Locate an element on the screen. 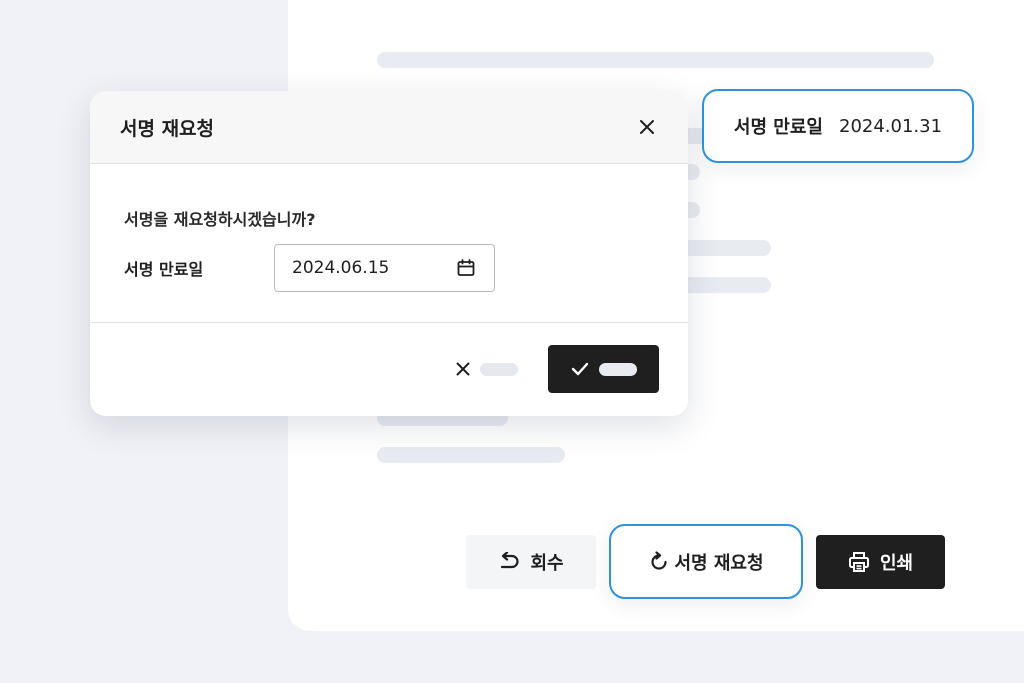  close-button is located at coordinates (647, 127).